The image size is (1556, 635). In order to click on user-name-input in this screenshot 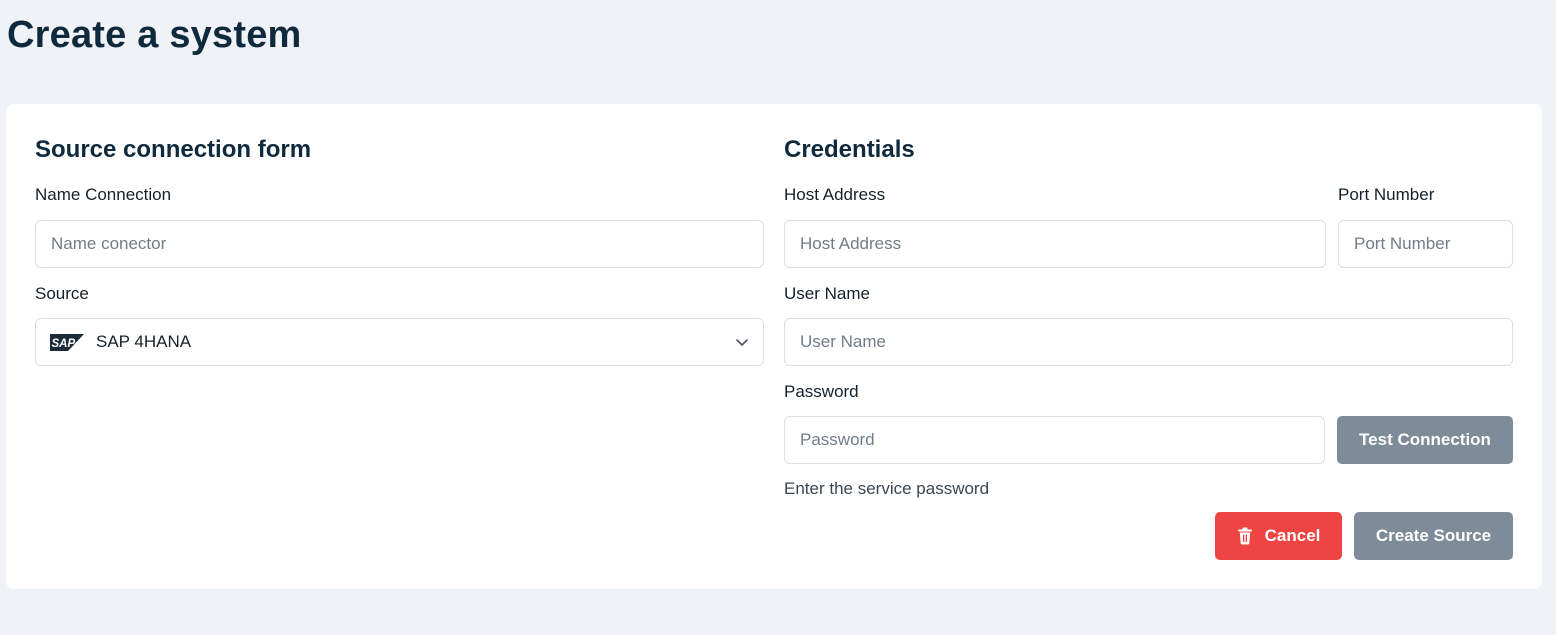, I will do `click(1148, 342)`.